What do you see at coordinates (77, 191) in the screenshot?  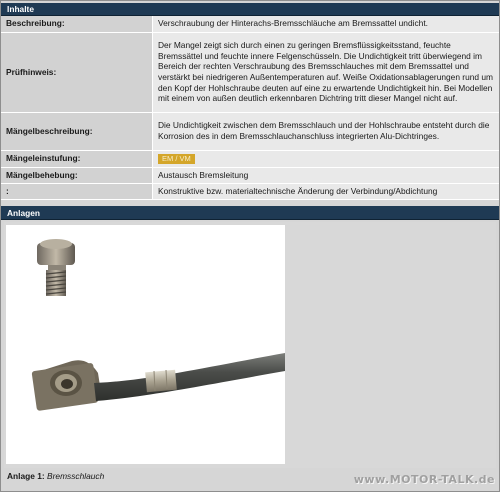 I see `row-label-extra: :` at bounding box center [77, 191].